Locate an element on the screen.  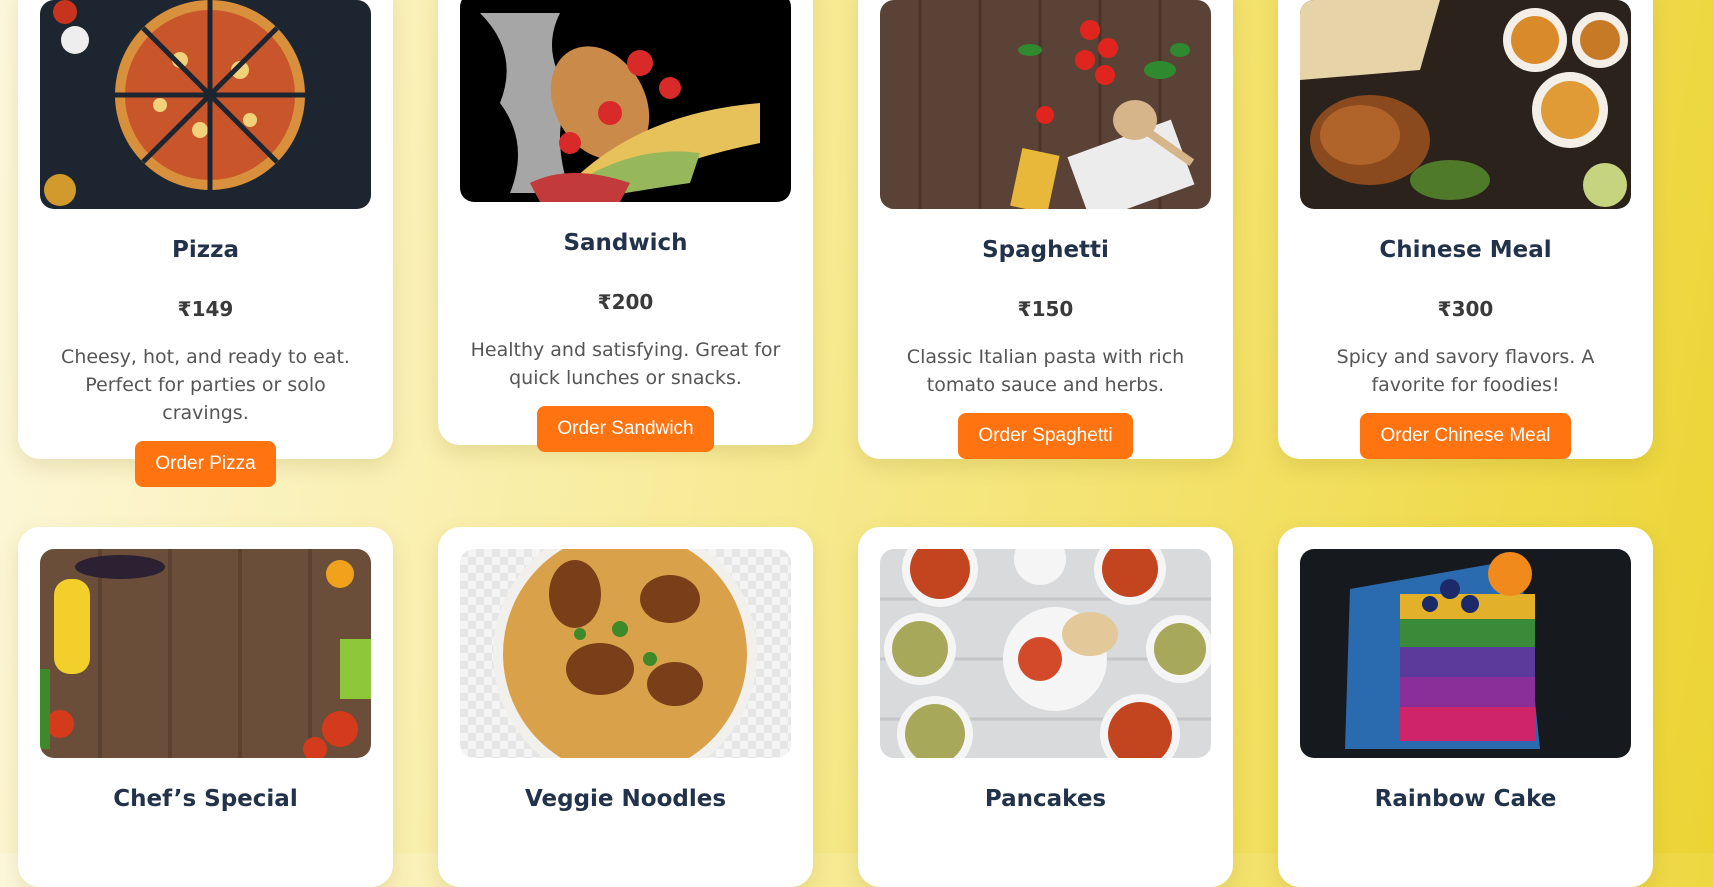
pancakes-image is located at coordinates (1045, 653).